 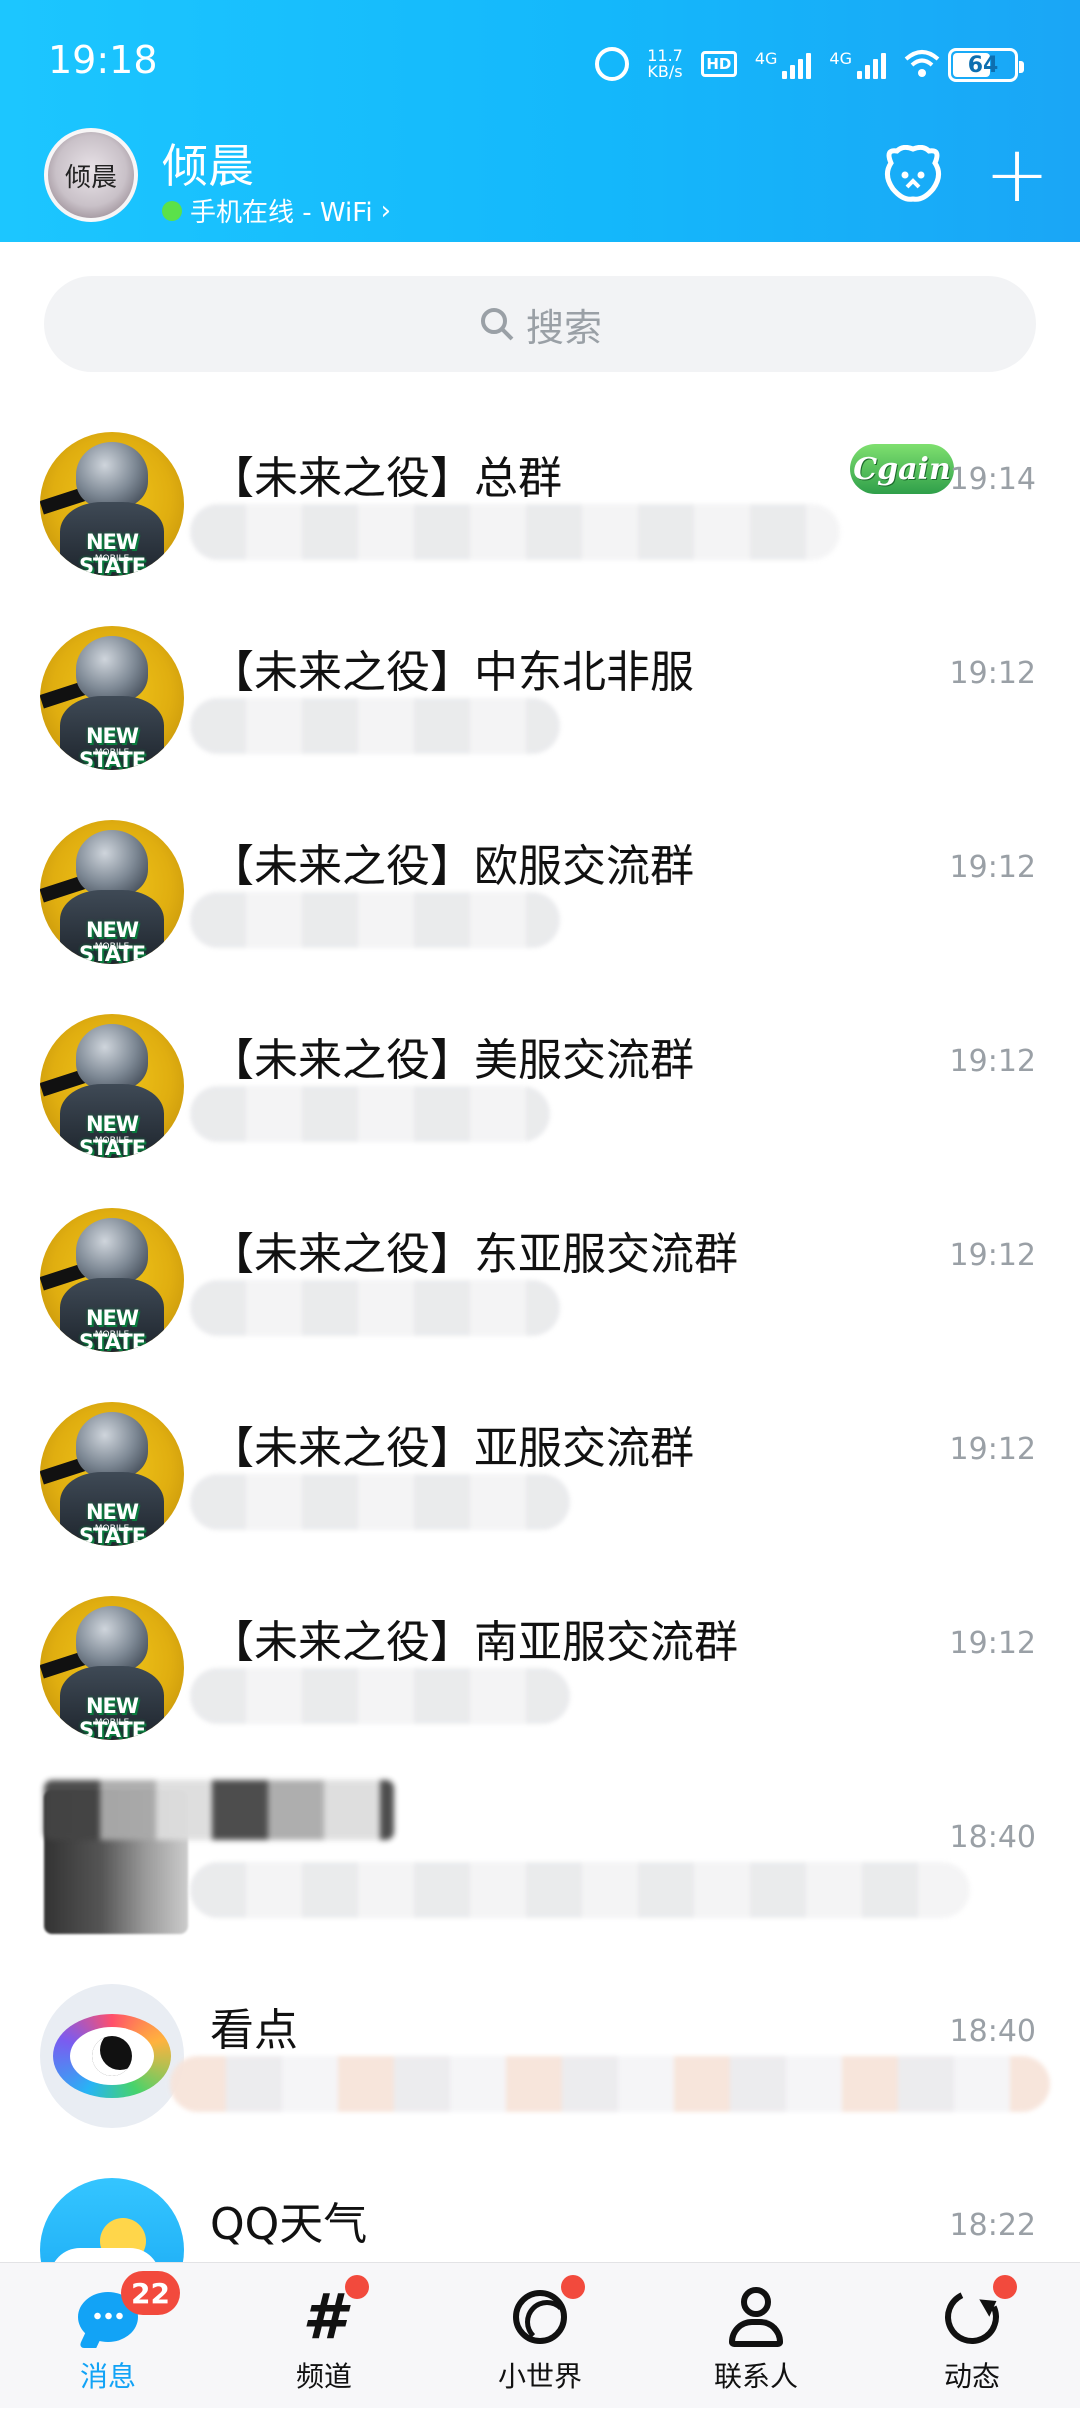 I want to click on online-dot-icon, so click(x=172, y=210).